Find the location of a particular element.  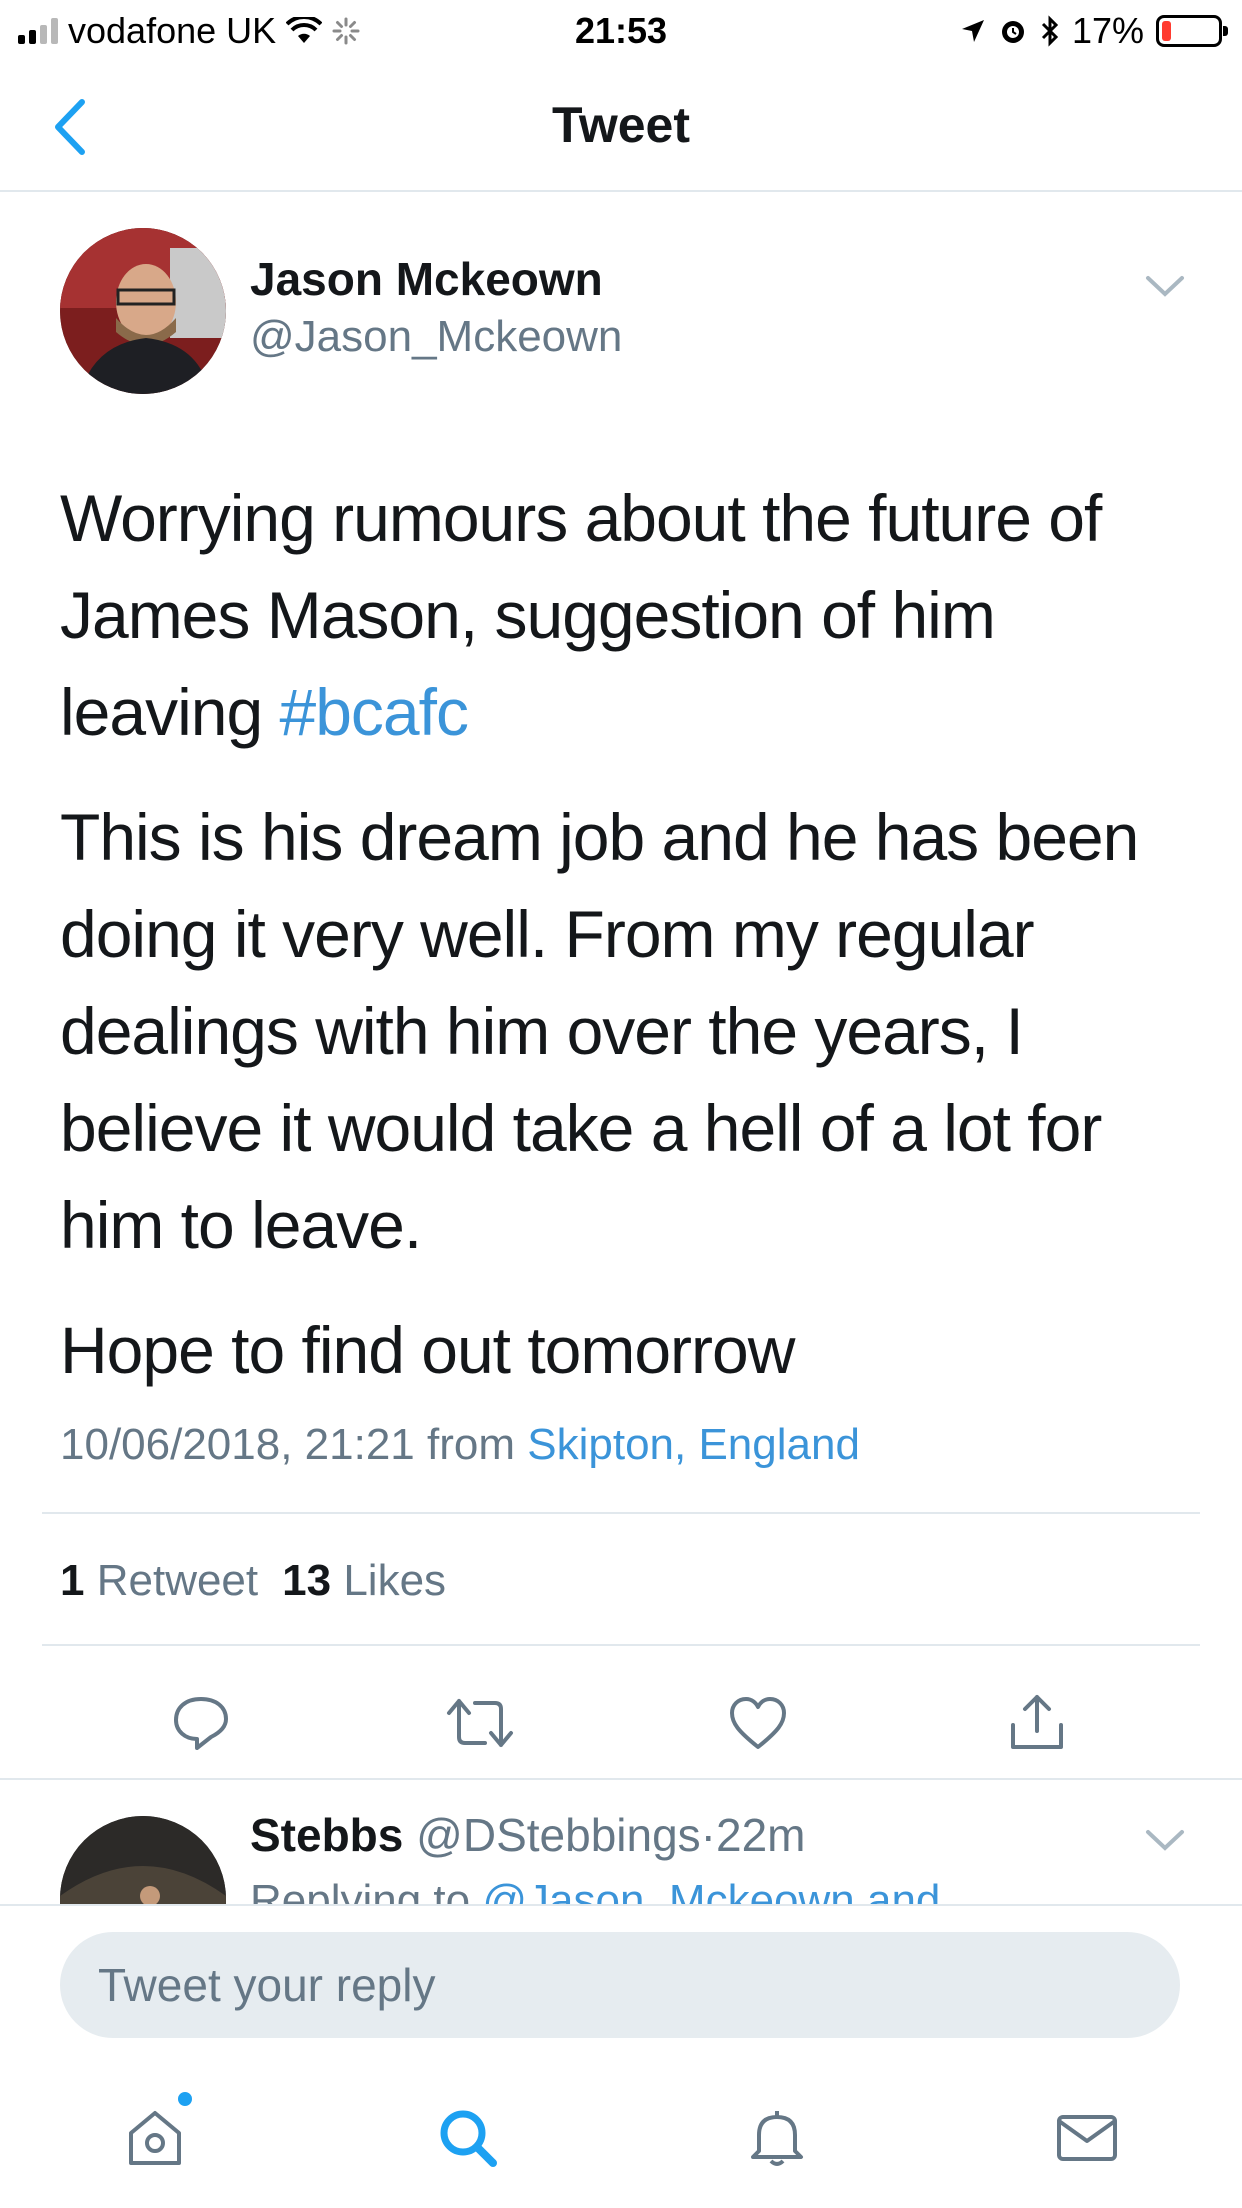

retweet-label: Retweet is located at coordinates (177, 1580).